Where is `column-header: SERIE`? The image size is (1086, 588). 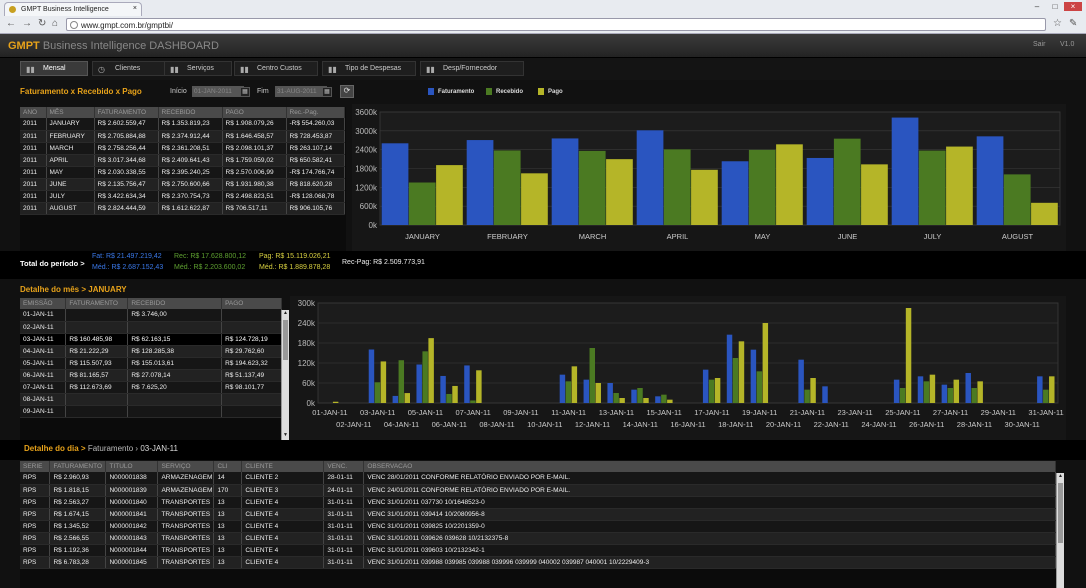
column-header: SERIE is located at coordinates (35, 466).